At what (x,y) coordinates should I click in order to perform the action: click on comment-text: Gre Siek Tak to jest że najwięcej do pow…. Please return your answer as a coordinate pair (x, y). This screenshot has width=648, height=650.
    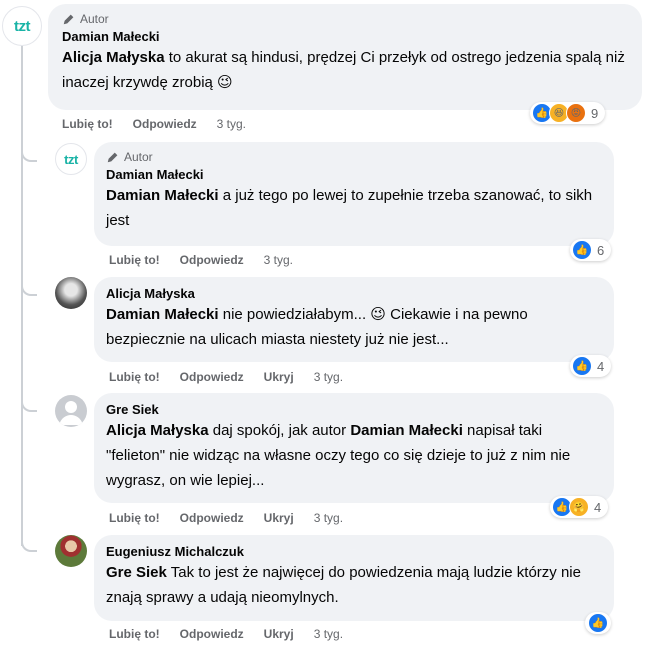
    Looking at the image, I should click on (343, 585).